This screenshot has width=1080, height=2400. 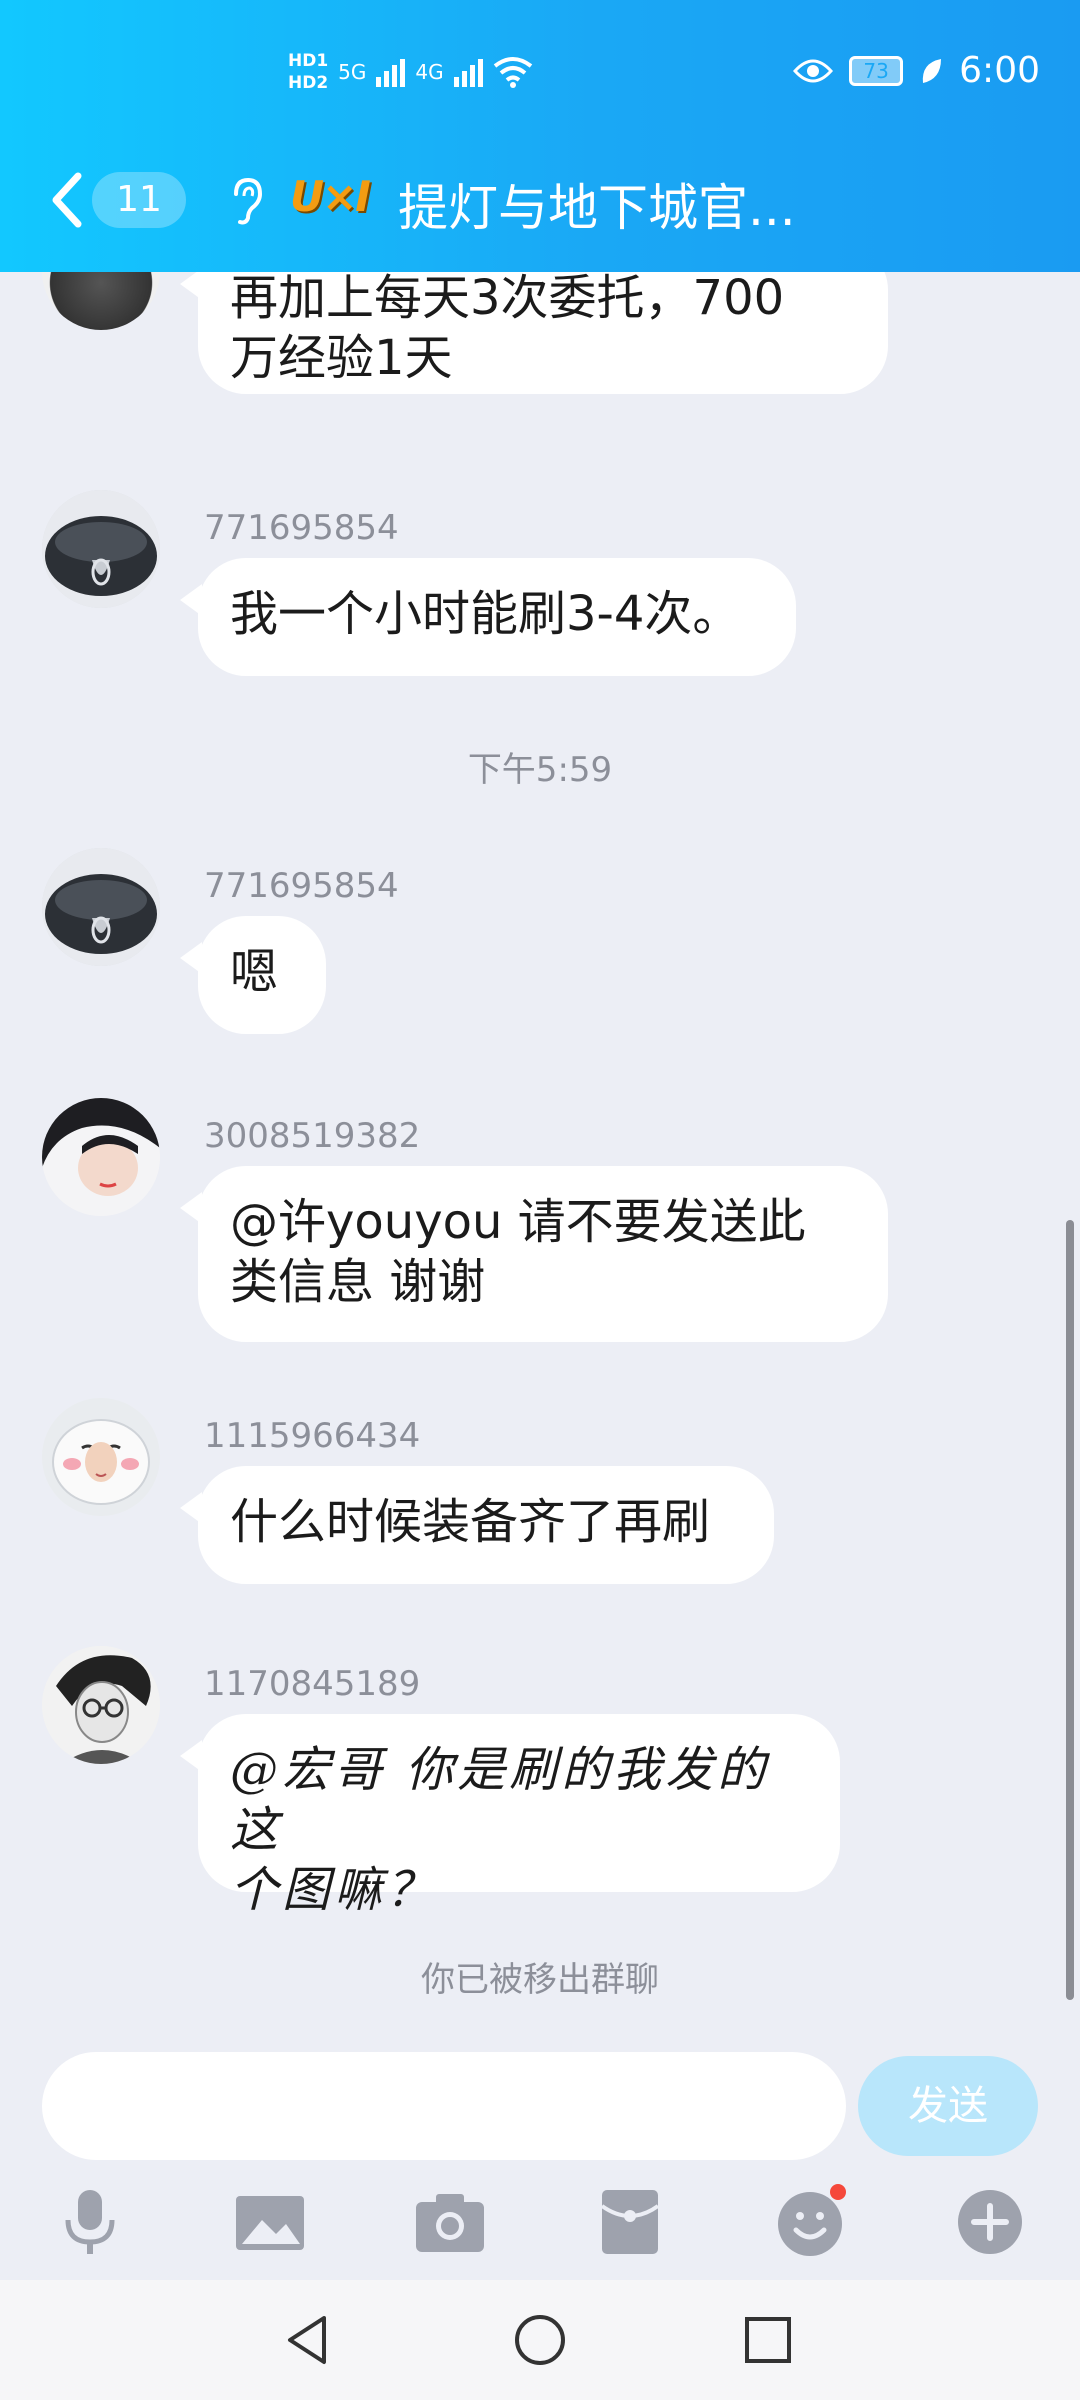 I want to click on sender-name: 1170845189, so click(x=312, y=1684).